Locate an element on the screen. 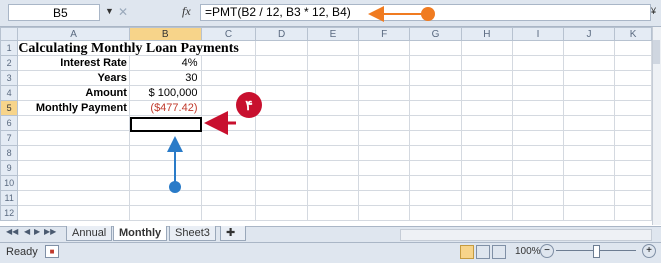  tab-annual: Annual is located at coordinates (89, 233).